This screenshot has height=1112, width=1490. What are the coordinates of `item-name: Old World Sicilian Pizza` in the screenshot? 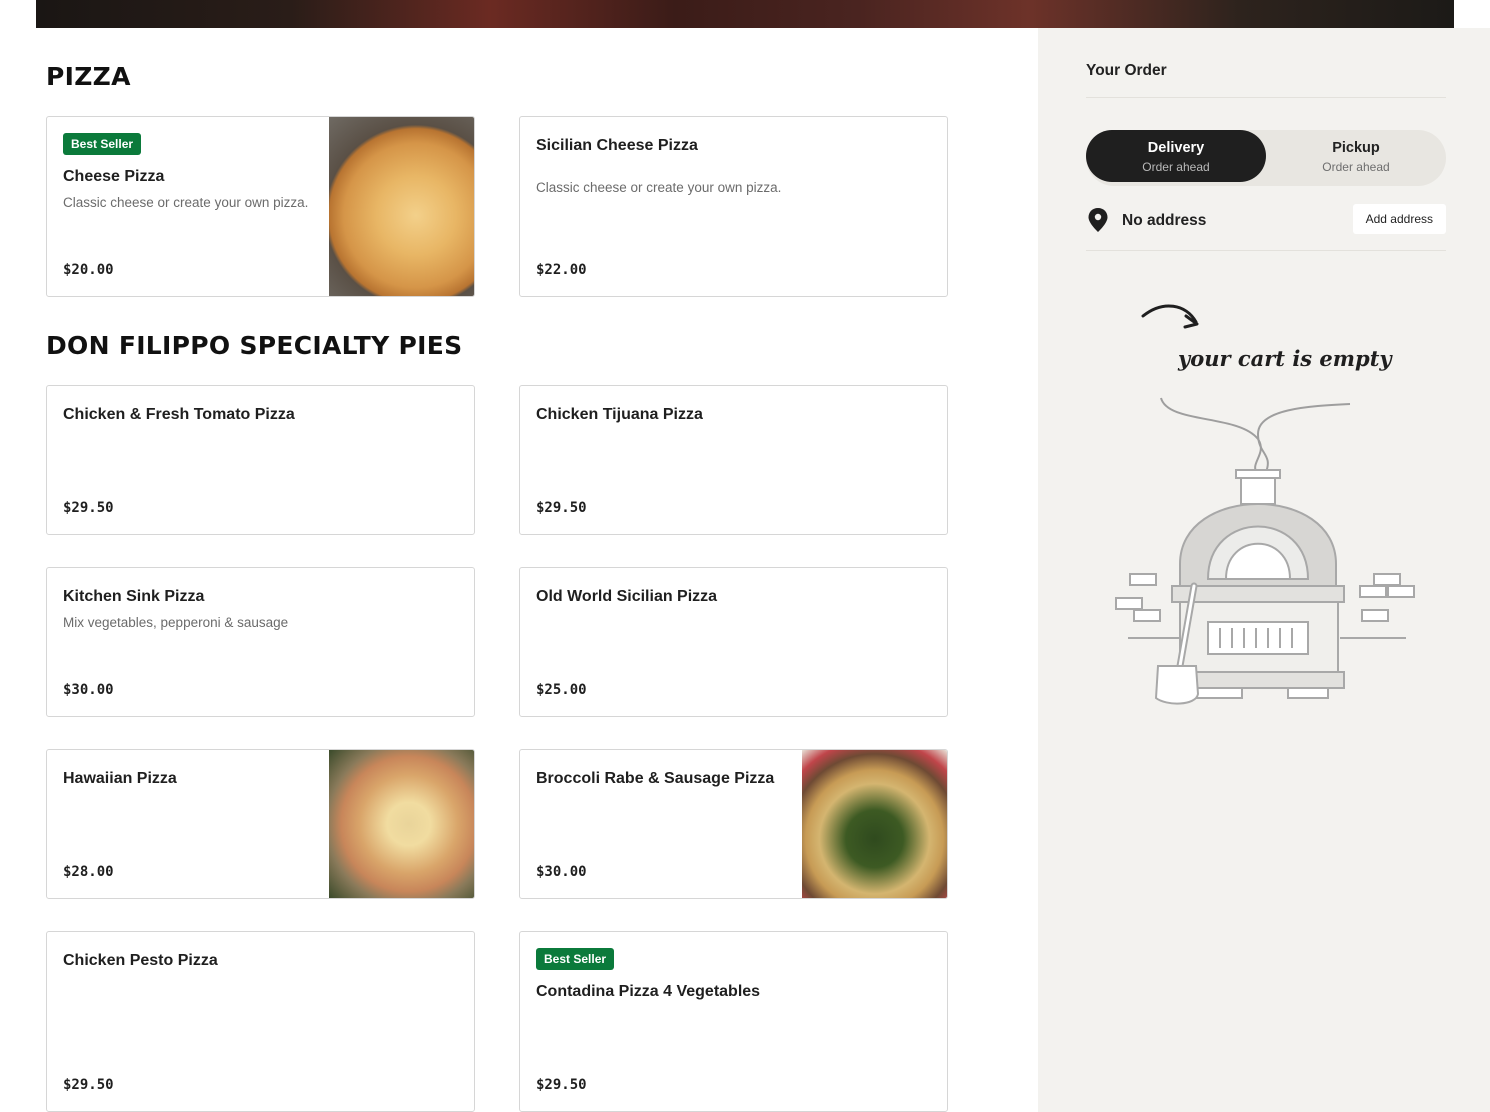 It's located at (627, 596).